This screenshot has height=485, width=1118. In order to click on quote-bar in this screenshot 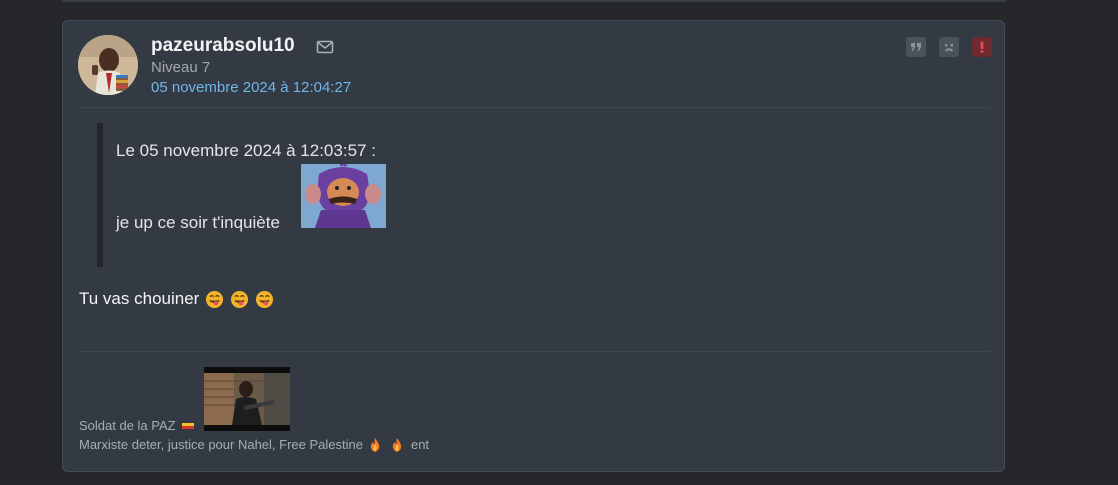, I will do `click(100, 195)`.